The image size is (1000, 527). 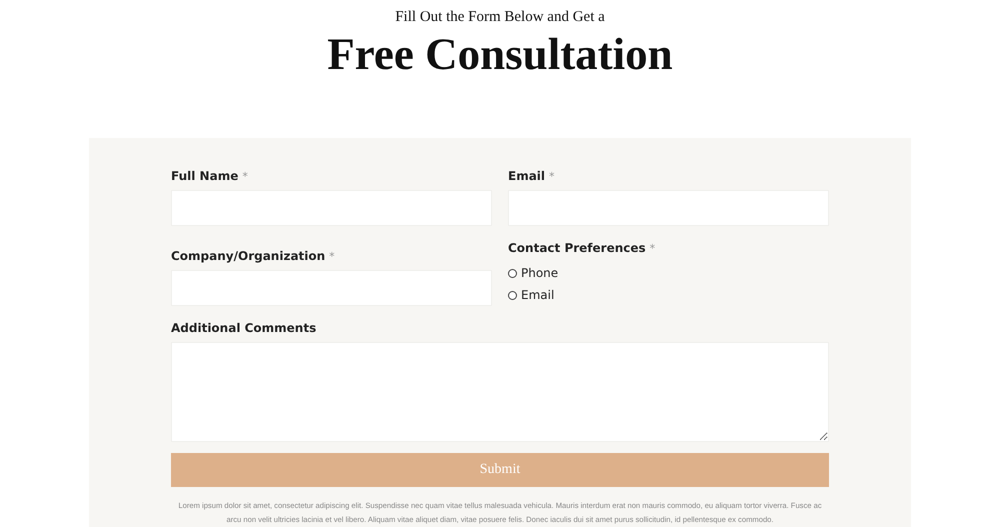 I want to click on field-label: Additional Comments, so click(x=243, y=328).